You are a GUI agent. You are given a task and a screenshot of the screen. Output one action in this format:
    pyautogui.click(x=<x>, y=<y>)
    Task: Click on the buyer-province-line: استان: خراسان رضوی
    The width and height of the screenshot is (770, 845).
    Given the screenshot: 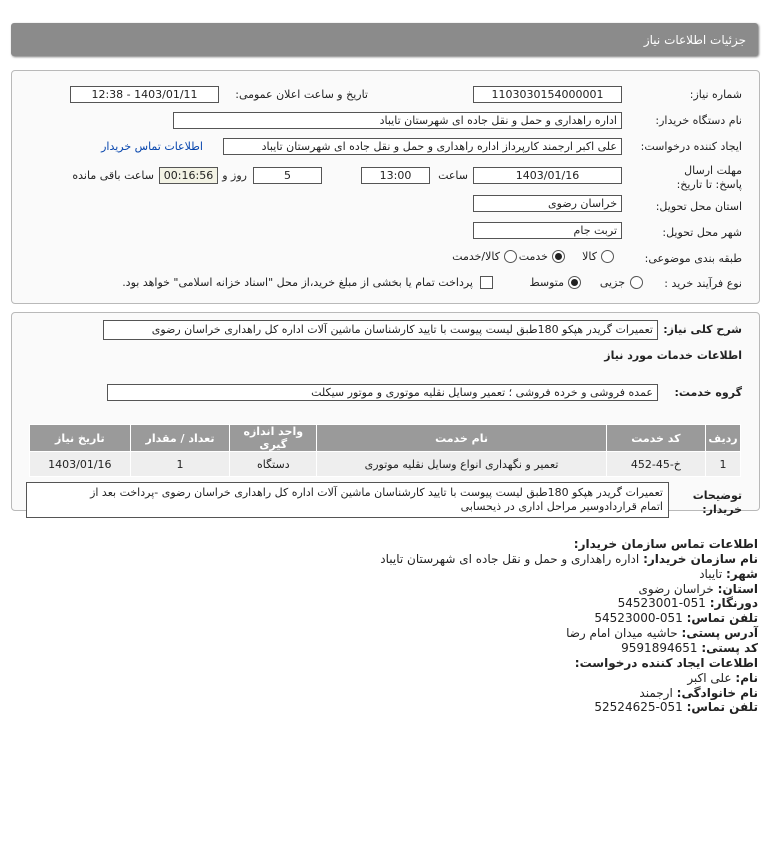 What is the action you would take?
    pyautogui.click(x=698, y=589)
    